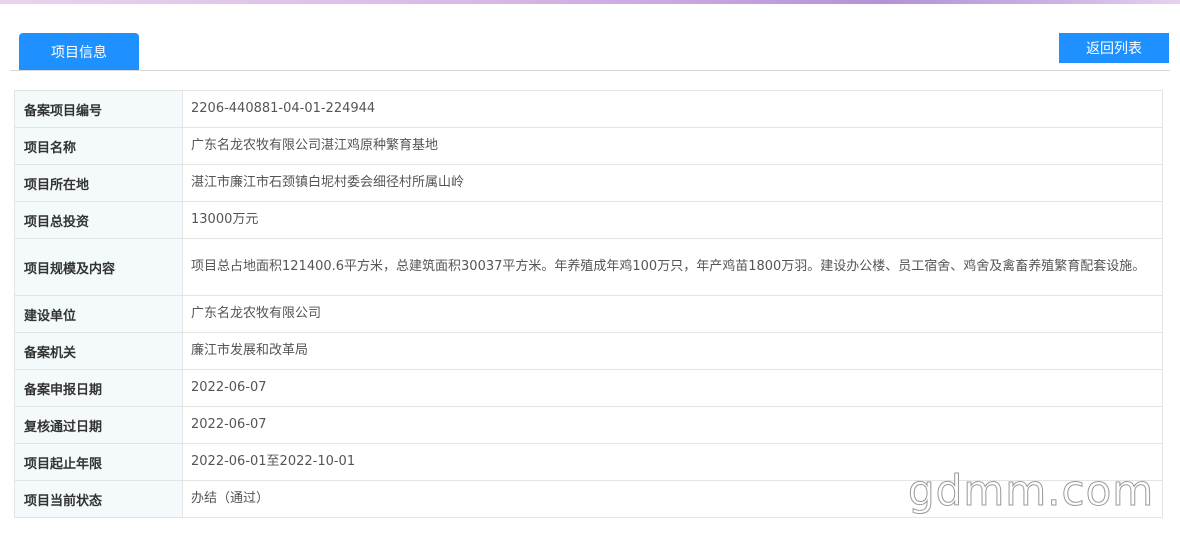  I want to click on row-value: 2206-440881-04-01-224944, so click(672, 109).